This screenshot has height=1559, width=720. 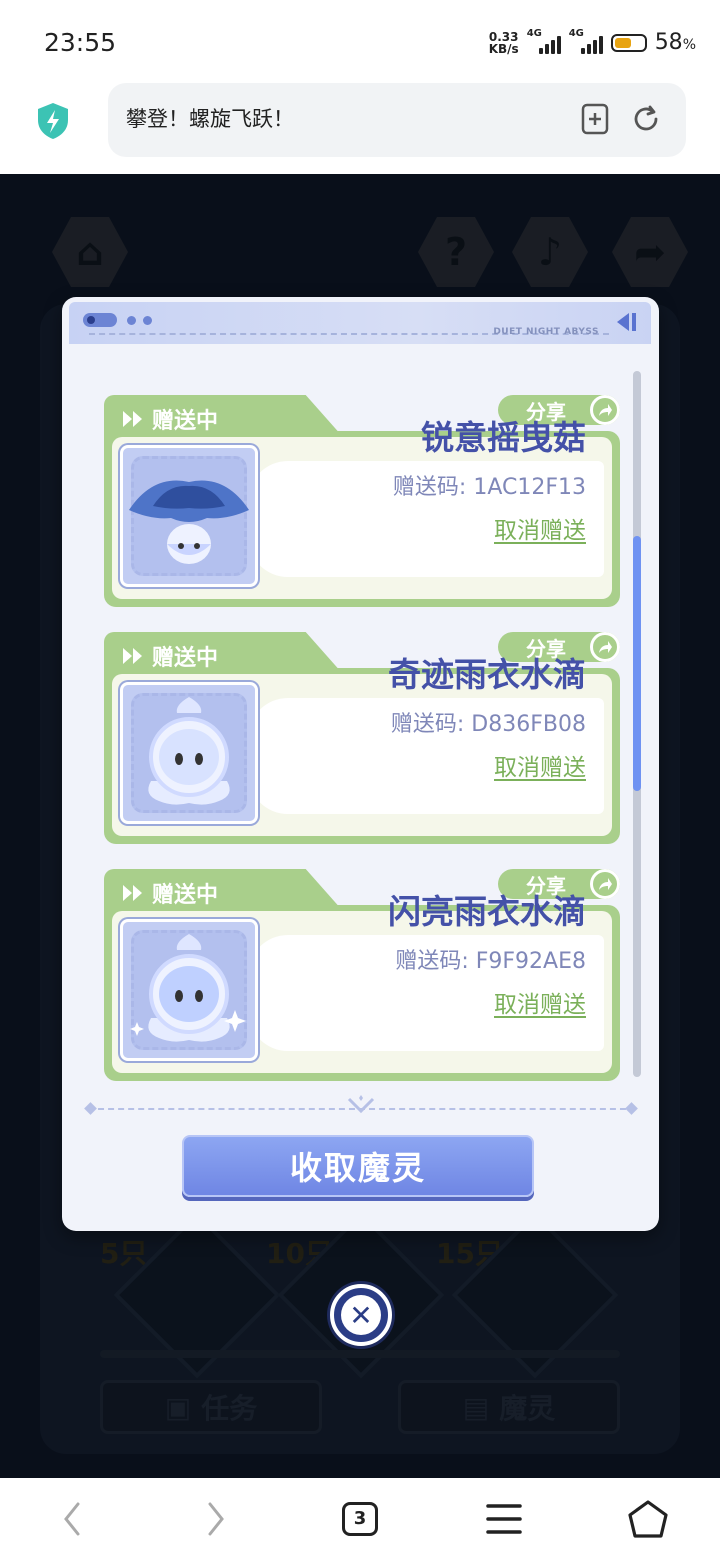 What do you see at coordinates (487, 911) in the screenshot?
I see `item-name: 闪亮雨衣水滴` at bounding box center [487, 911].